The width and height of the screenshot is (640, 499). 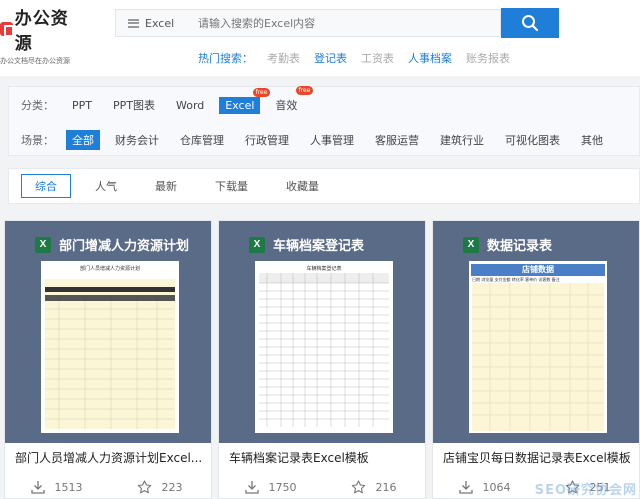 What do you see at coordinates (302, 186) in the screenshot?
I see `sort-favorites: 收藏量` at bounding box center [302, 186].